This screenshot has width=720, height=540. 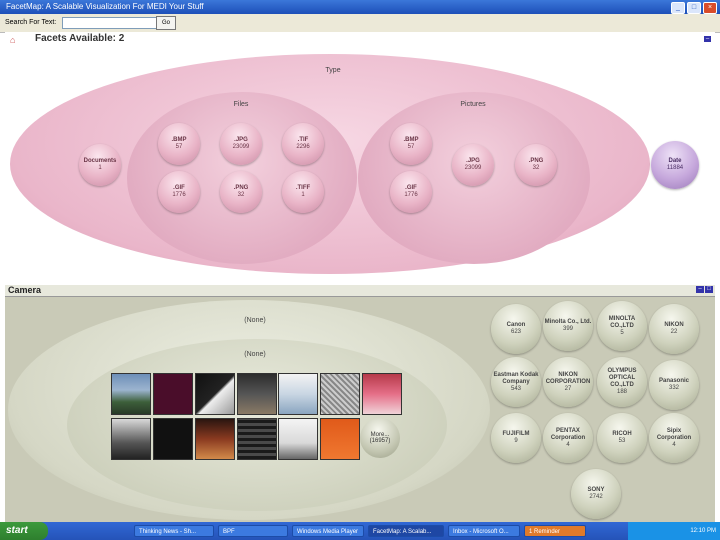 What do you see at coordinates (80, 38) in the screenshot?
I see `facets-title: Facets Available: 2` at bounding box center [80, 38].